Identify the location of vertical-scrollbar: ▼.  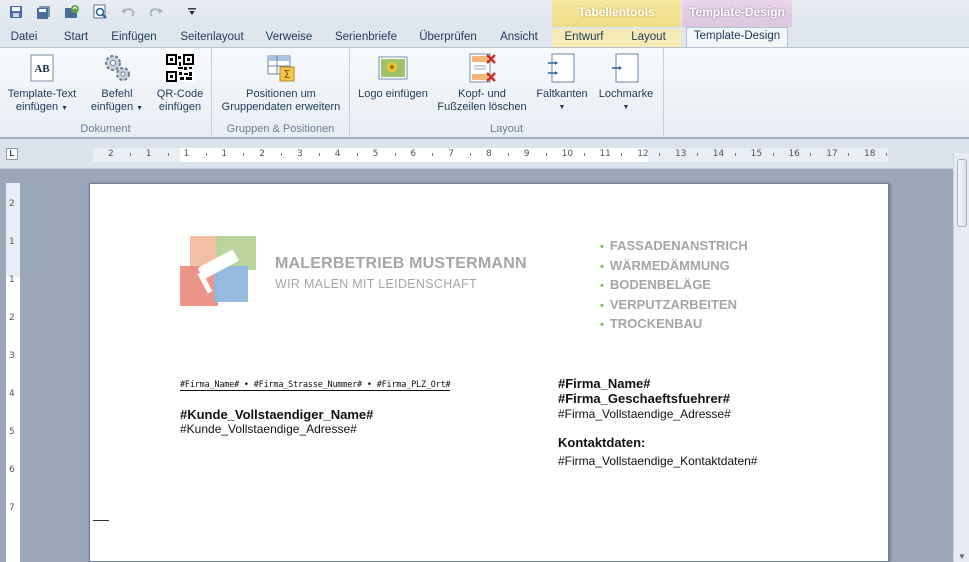
(961, 357).